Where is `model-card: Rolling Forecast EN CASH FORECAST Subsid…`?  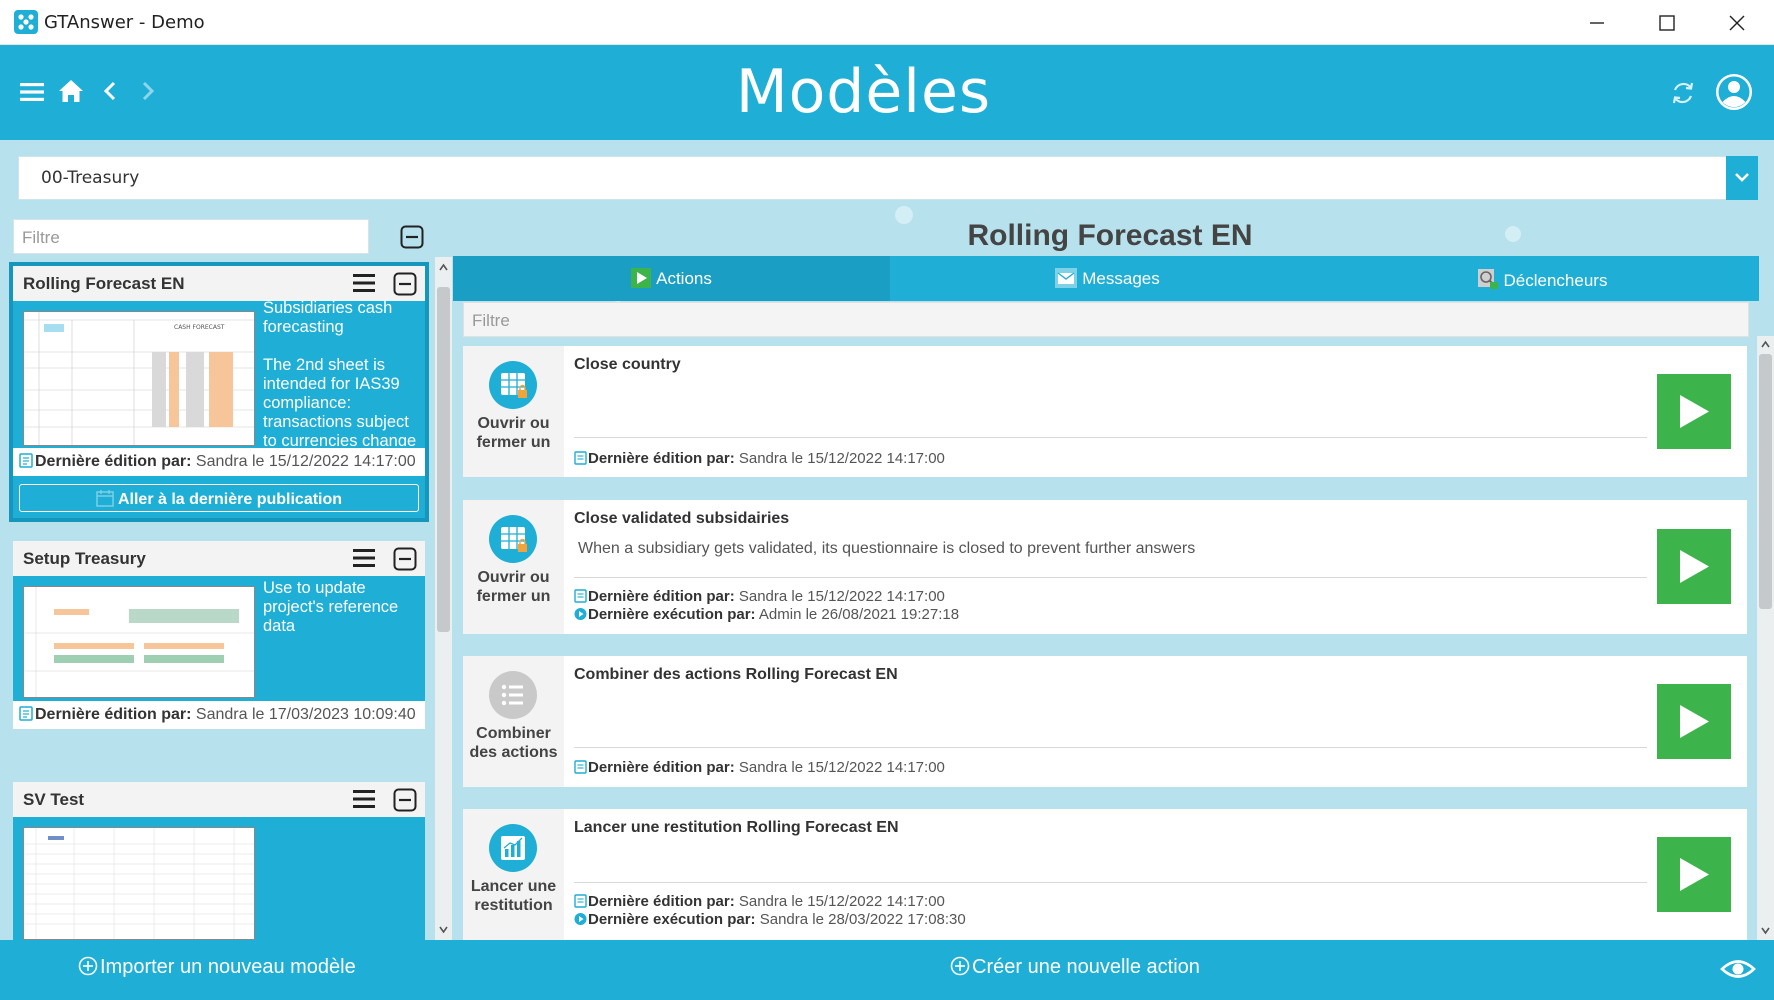
model-card: Rolling Forecast EN CASH FORECAST Subsid… is located at coordinates (219, 392).